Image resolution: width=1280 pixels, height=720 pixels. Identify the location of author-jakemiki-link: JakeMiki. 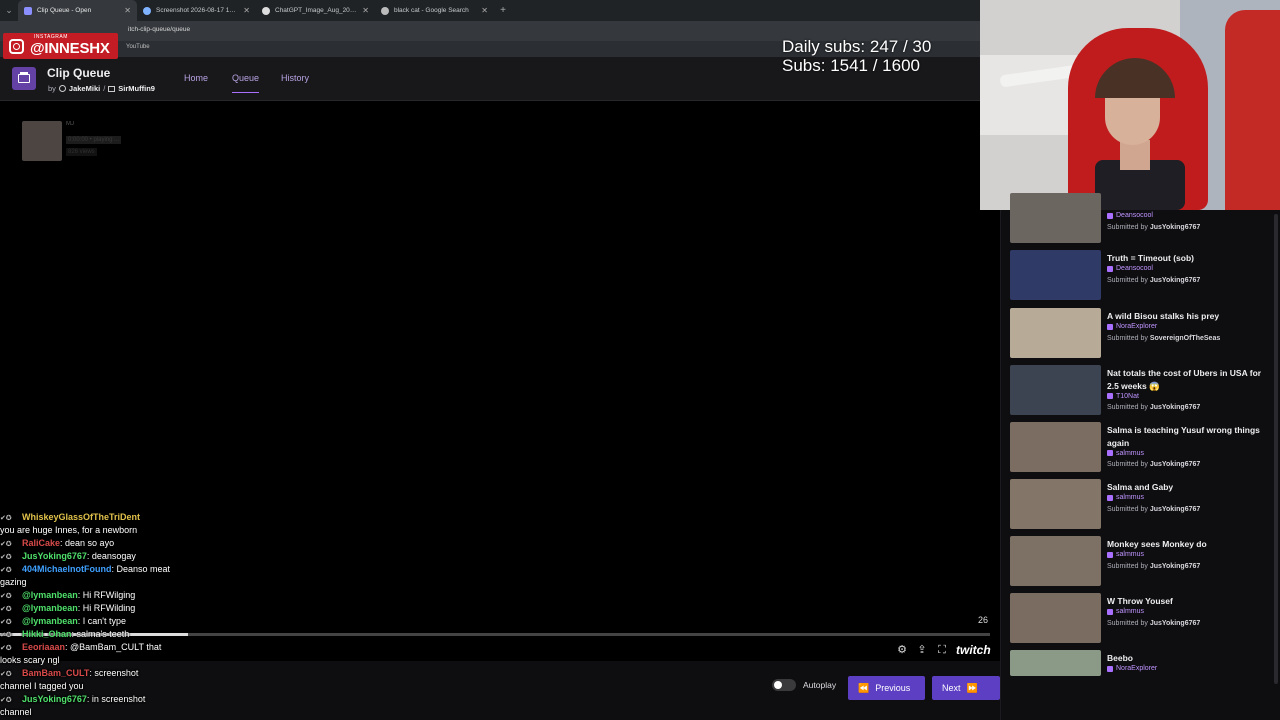
(84, 88).